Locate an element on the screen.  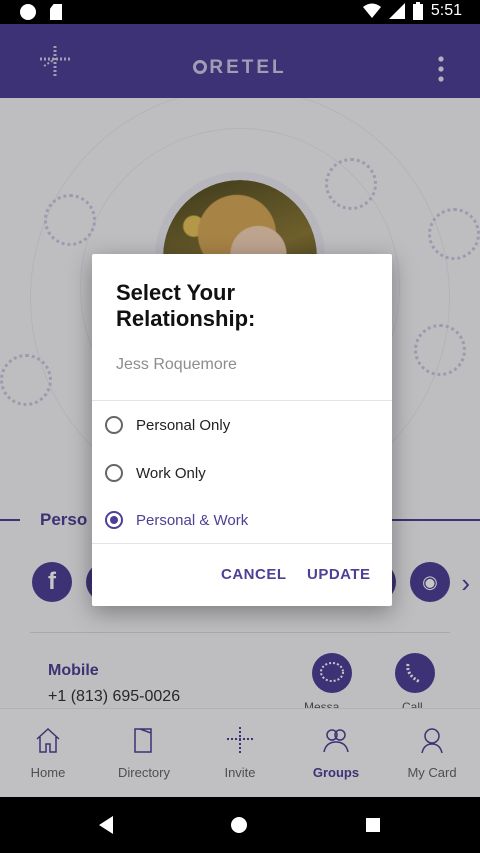
option-label: Personal Only is located at coordinates (183, 425).